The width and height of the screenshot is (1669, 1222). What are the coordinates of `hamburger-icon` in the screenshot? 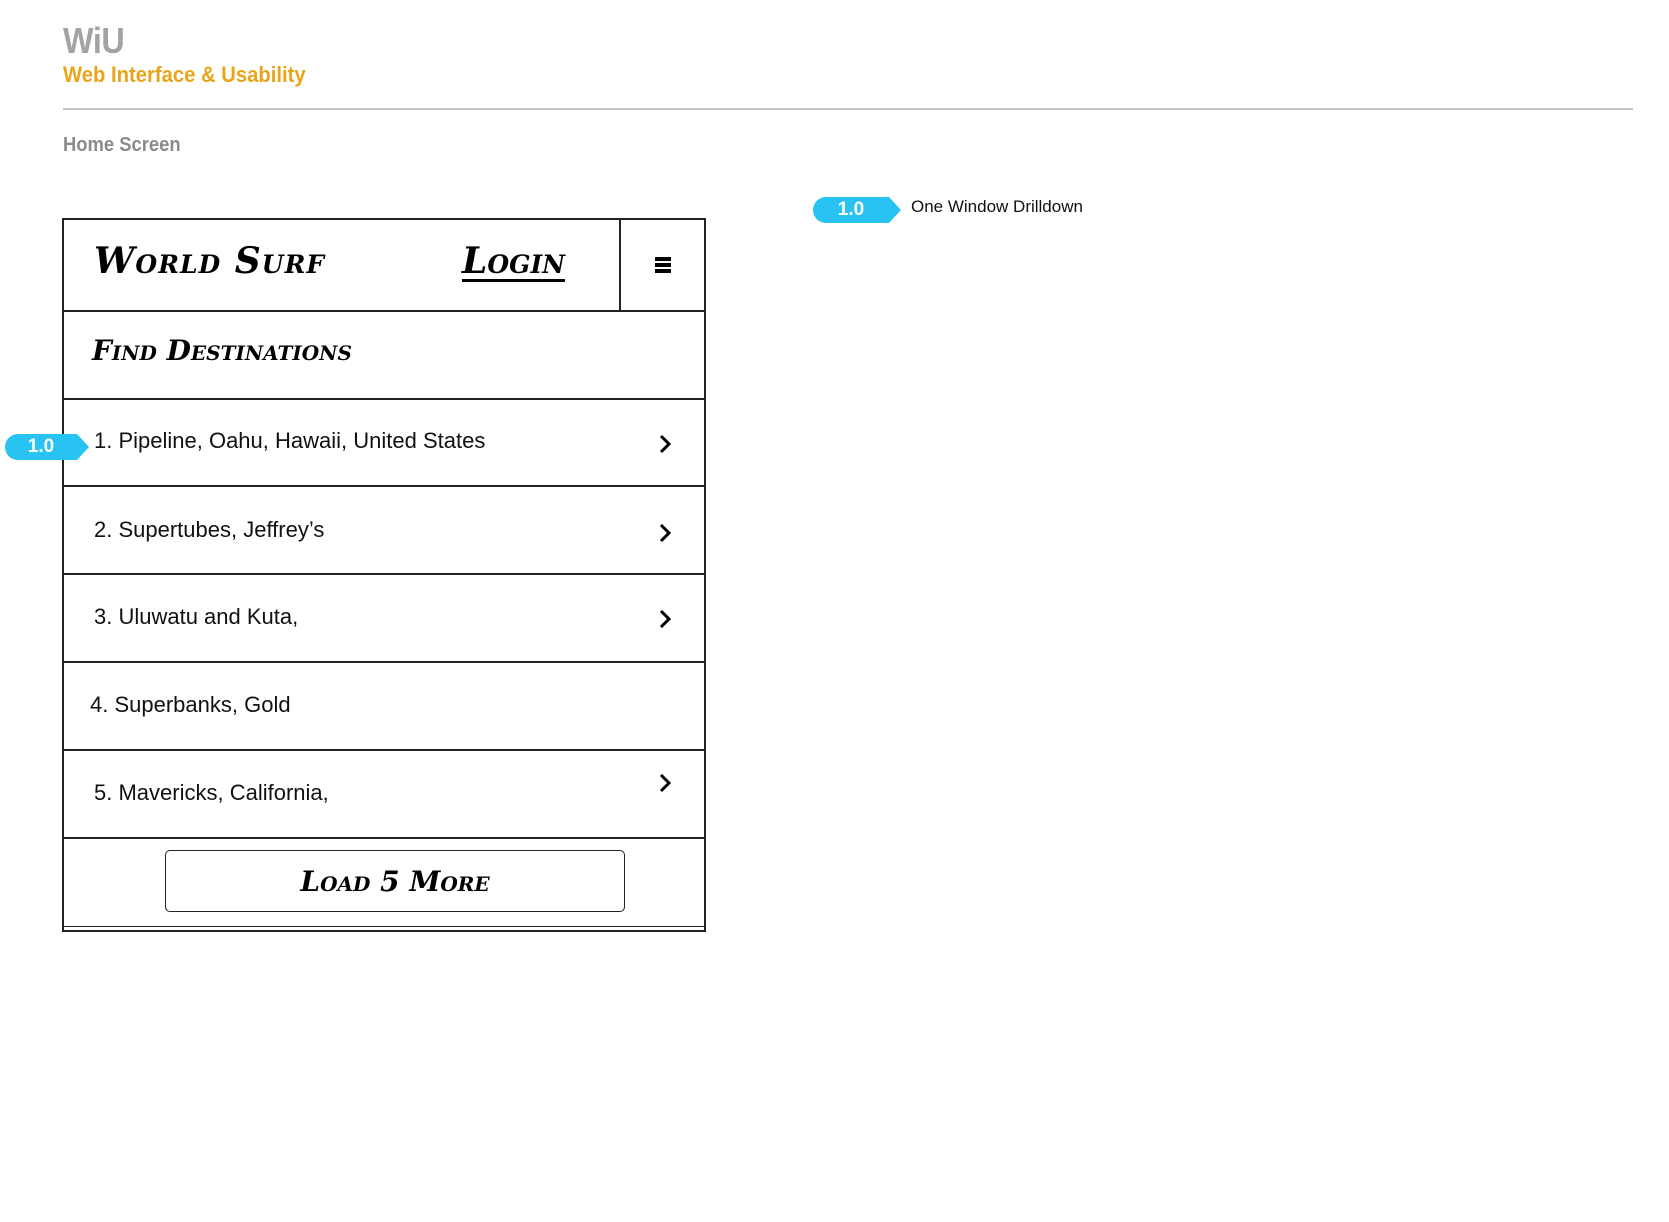 It's located at (662, 265).